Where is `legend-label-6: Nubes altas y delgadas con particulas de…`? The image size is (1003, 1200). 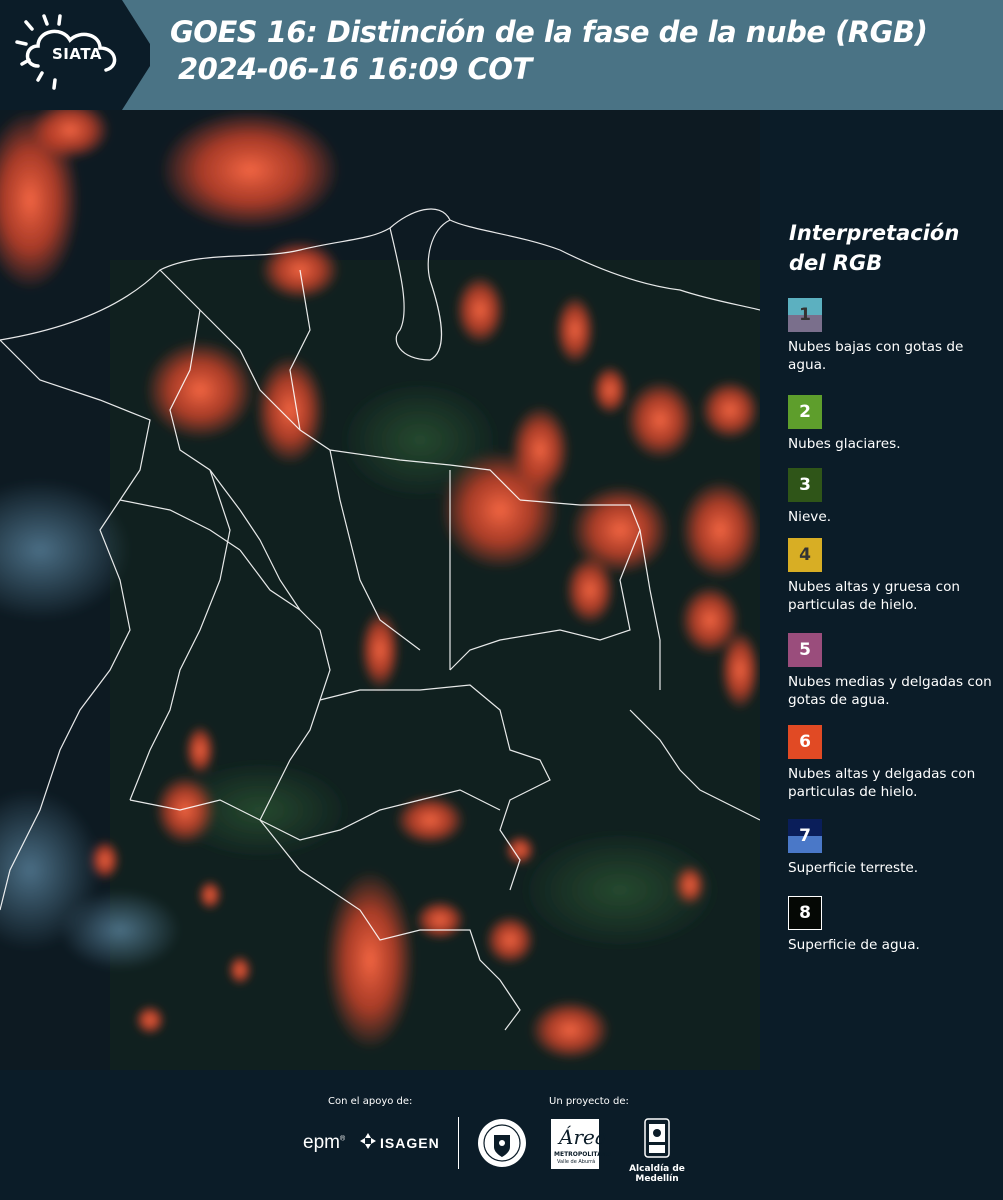
legend-label-6: Nubes altas y delgadas con particulas de… is located at coordinates (882, 783).